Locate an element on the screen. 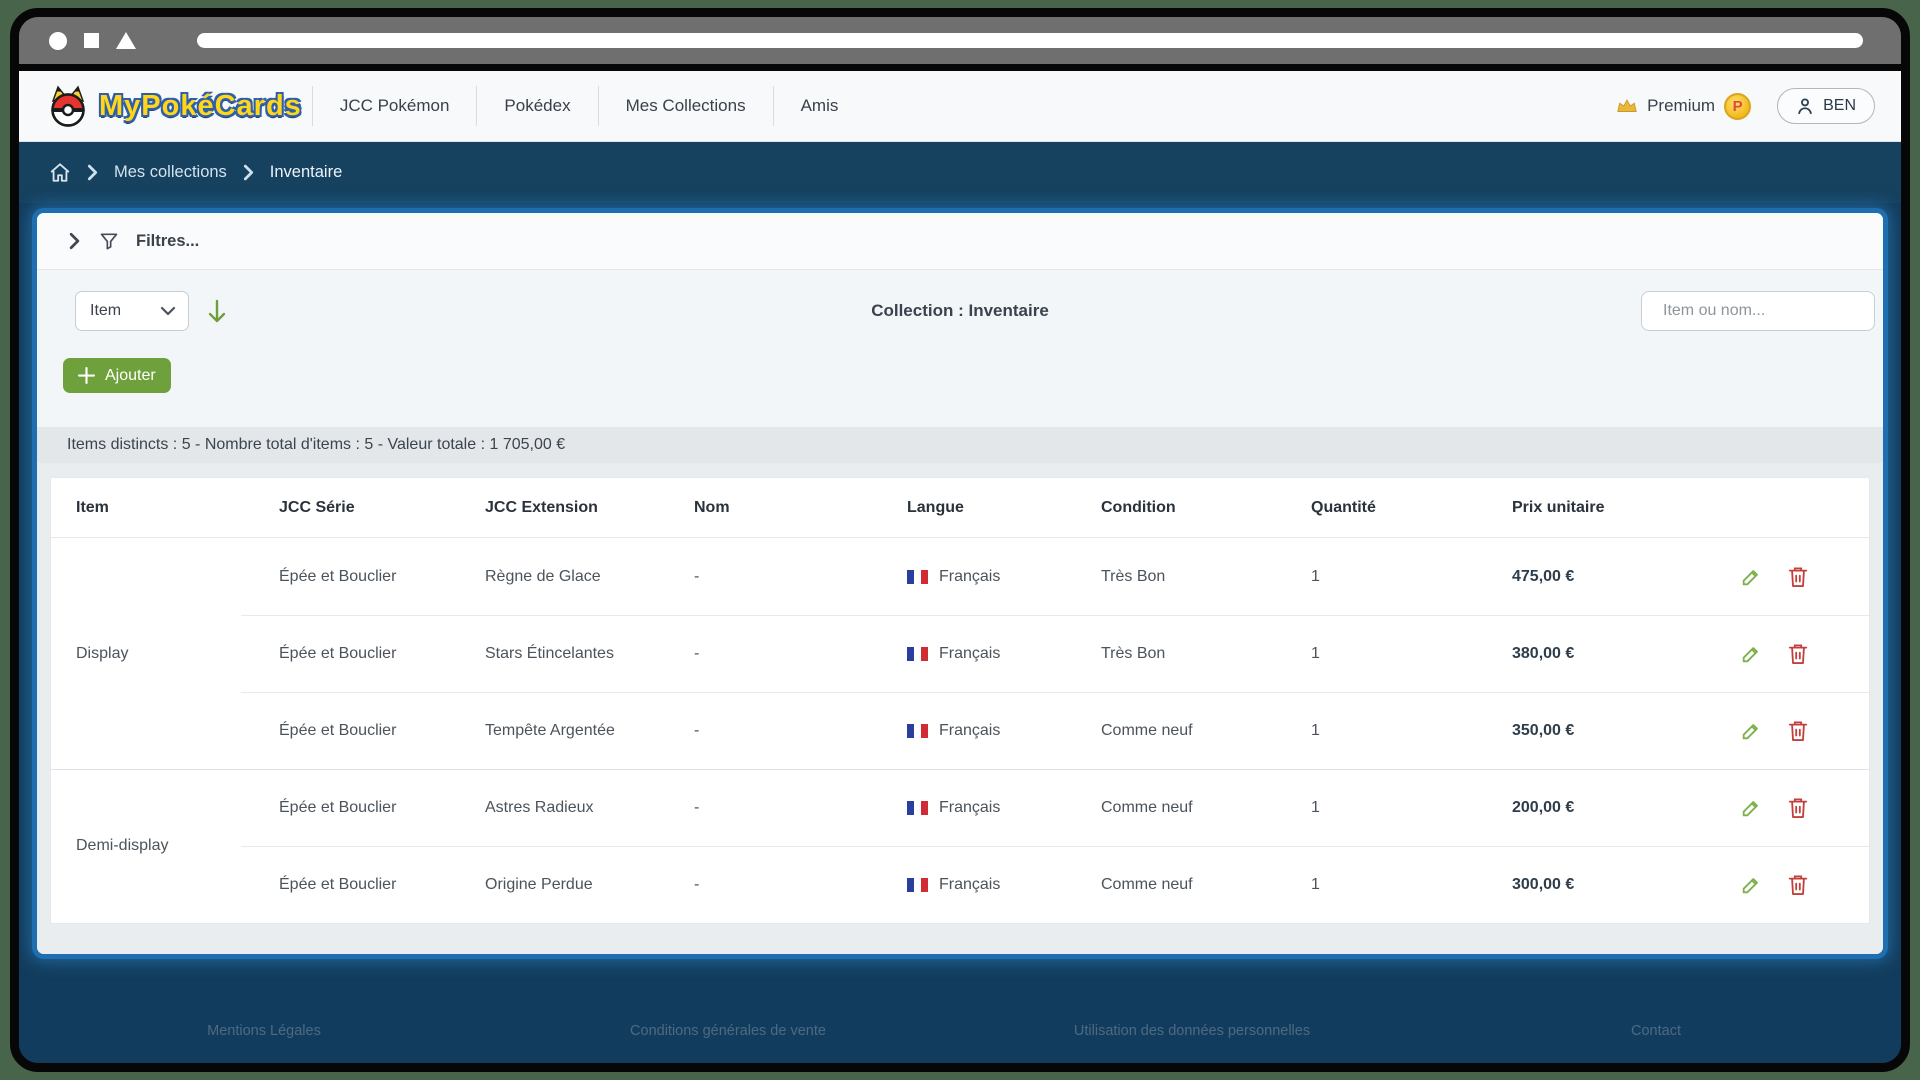 This screenshot has width=1920, height=1080. sort-descending-button is located at coordinates (217, 311).